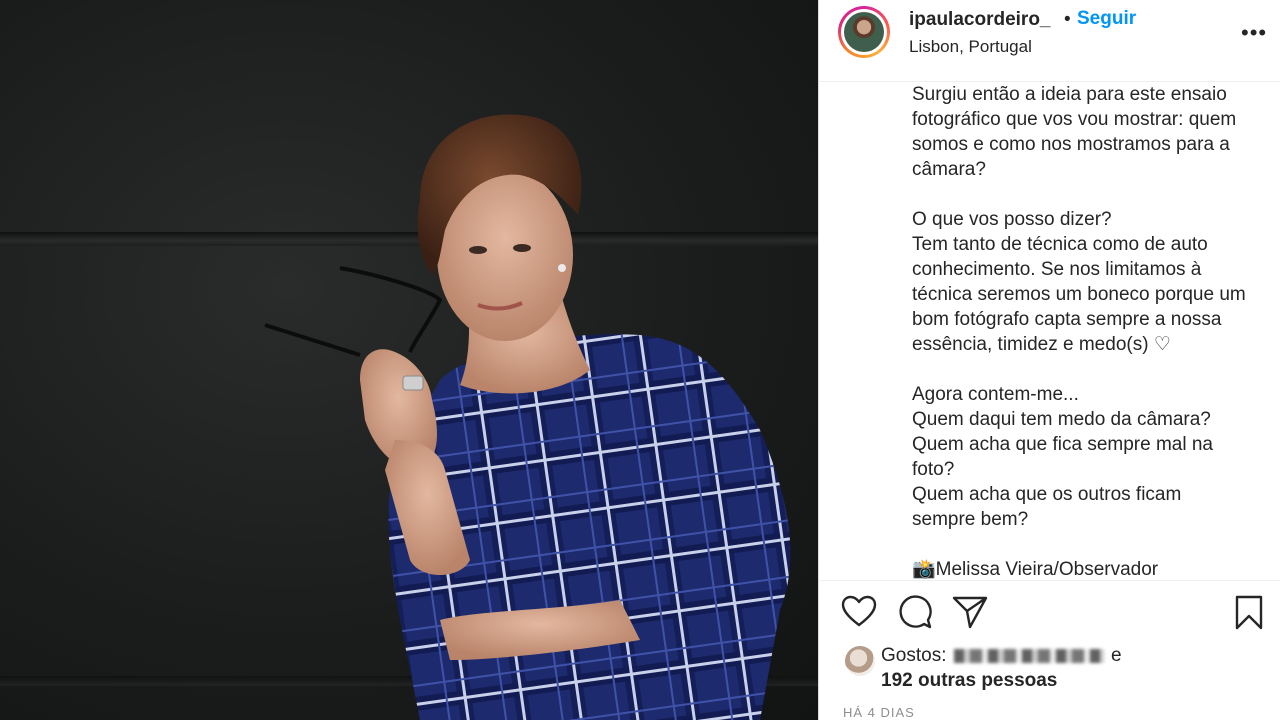 The width and height of the screenshot is (1280, 720). I want to click on photo-credit: 📸Melissa Vieira/Observador, so click(1035, 569).